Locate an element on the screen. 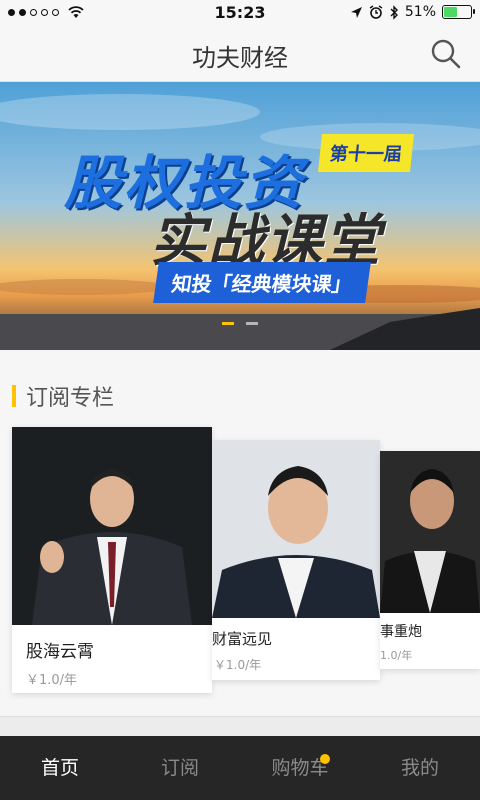 This screenshot has width=480, height=800. carousel-pager is located at coordinates (240, 323).